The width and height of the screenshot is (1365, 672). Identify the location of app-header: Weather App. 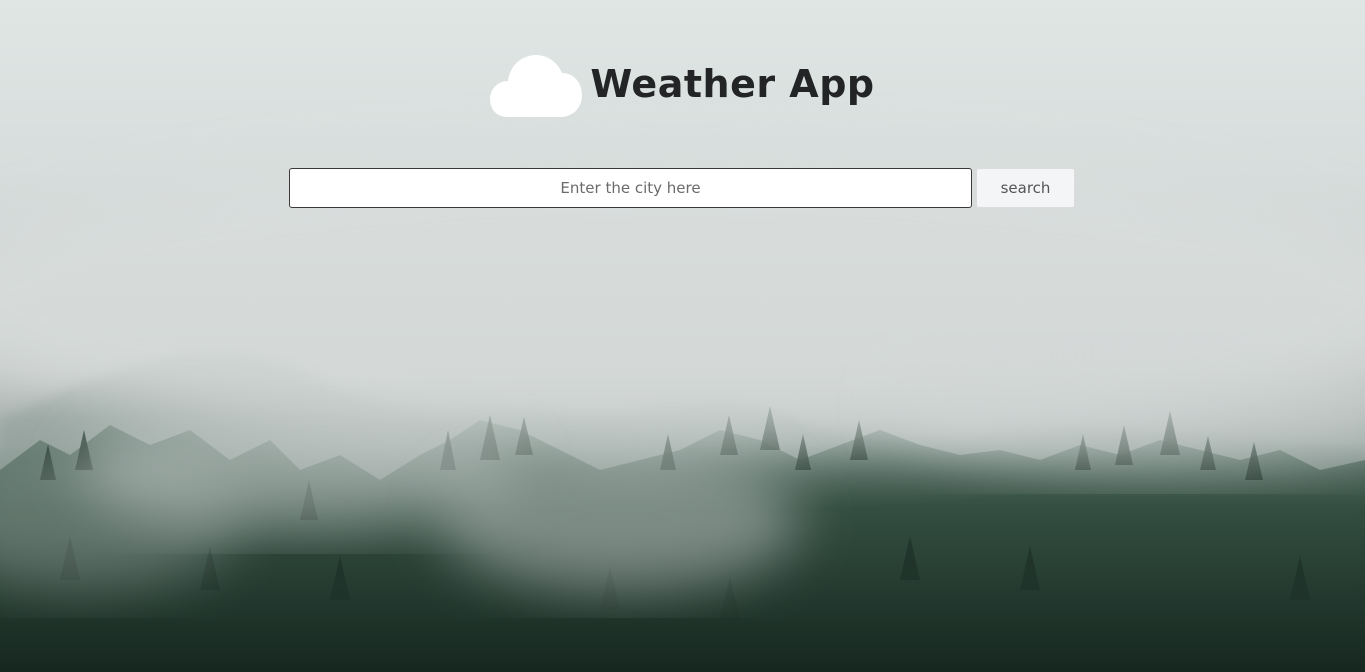
(682, 84).